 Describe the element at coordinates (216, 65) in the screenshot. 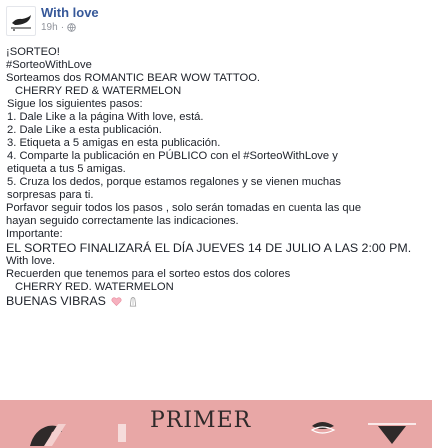

I see `hashtag-link: #SorteoWithLove` at that location.